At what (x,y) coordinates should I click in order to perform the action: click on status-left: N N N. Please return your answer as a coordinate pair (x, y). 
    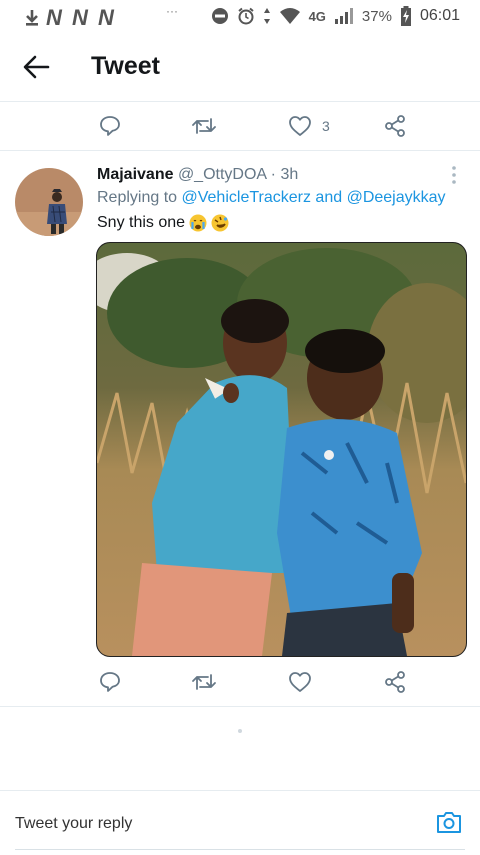
    Looking at the image, I should click on (70, 18).